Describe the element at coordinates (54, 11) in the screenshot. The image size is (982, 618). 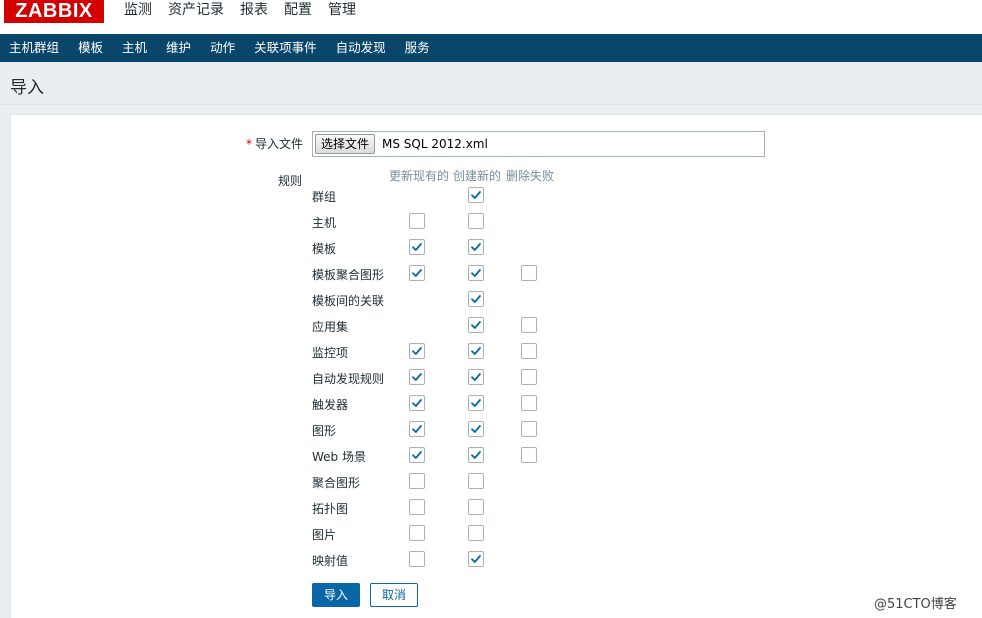
I see `zabbix-logo: ZABBIX` at that location.